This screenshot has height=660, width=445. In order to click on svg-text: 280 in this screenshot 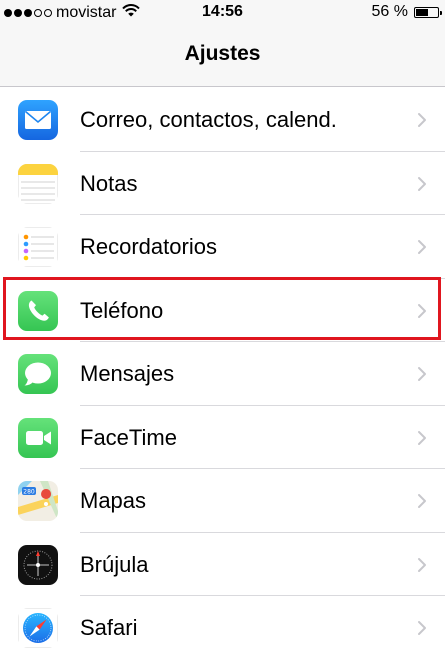, I will do `click(29, 491)`.